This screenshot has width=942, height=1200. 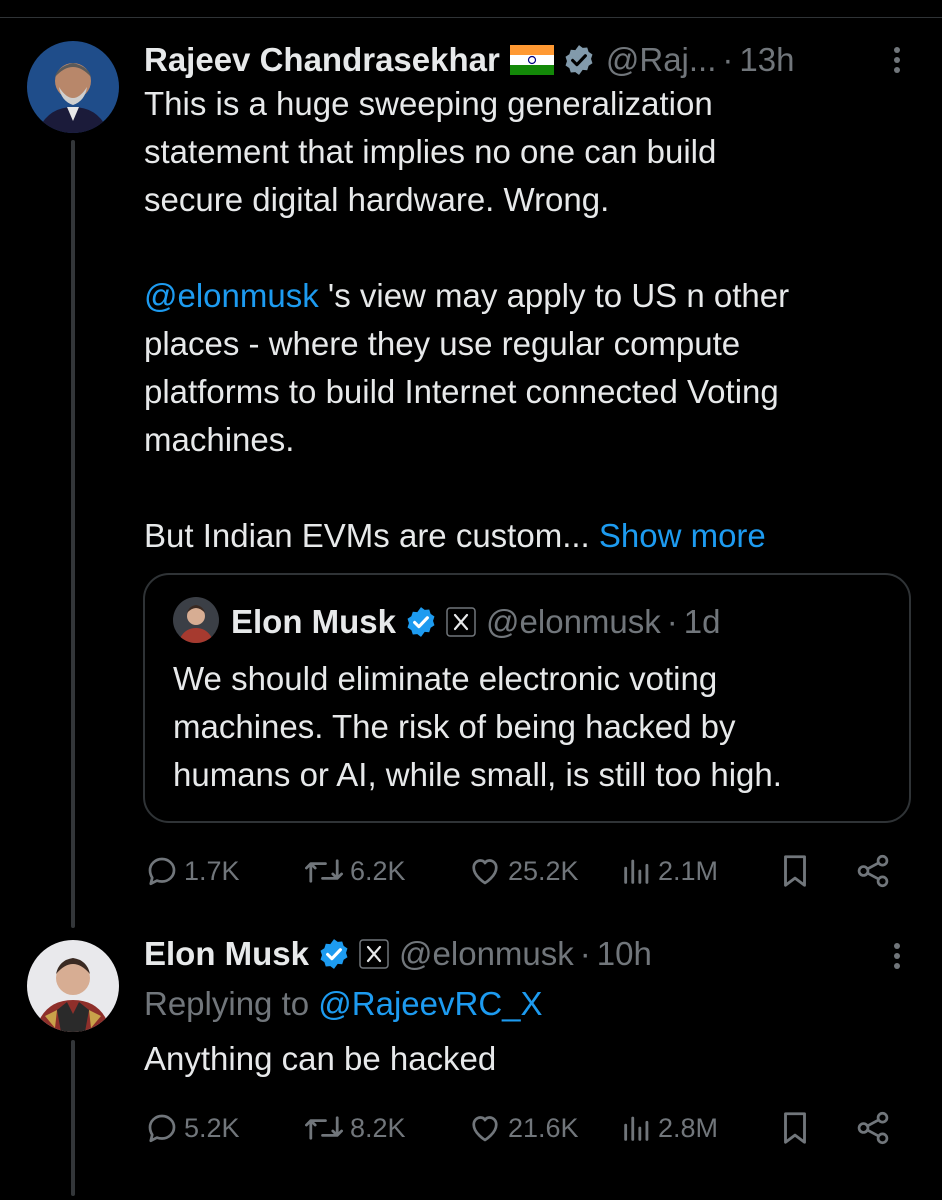 What do you see at coordinates (73, 87) in the screenshot?
I see `avatar-rajeev` at bounding box center [73, 87].